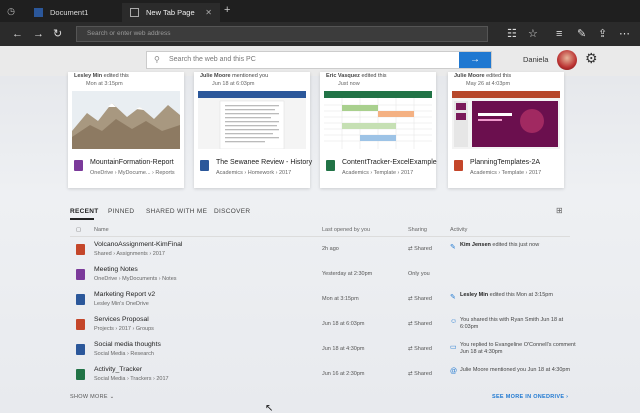  Describe the element at coordinates (349, 84) in the screenshot. I see `card-time: Just now` at that location.